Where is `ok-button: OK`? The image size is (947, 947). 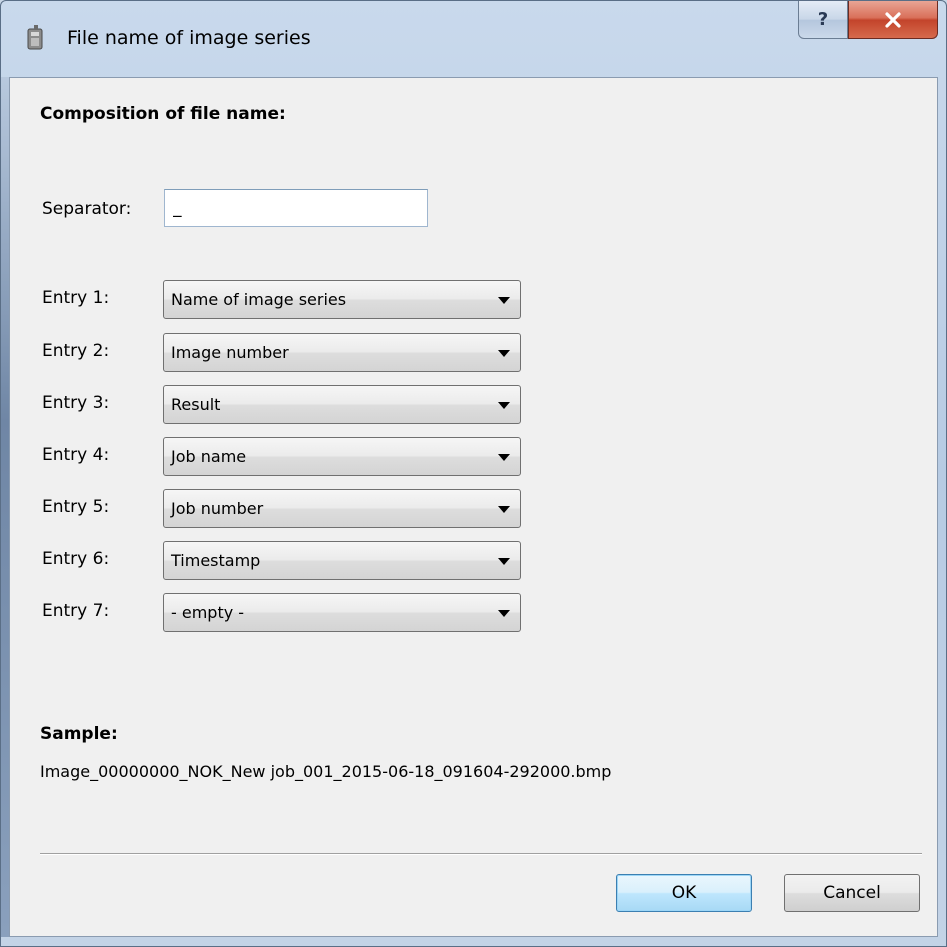 ok-button: OK is located at coordinates (684, 893).